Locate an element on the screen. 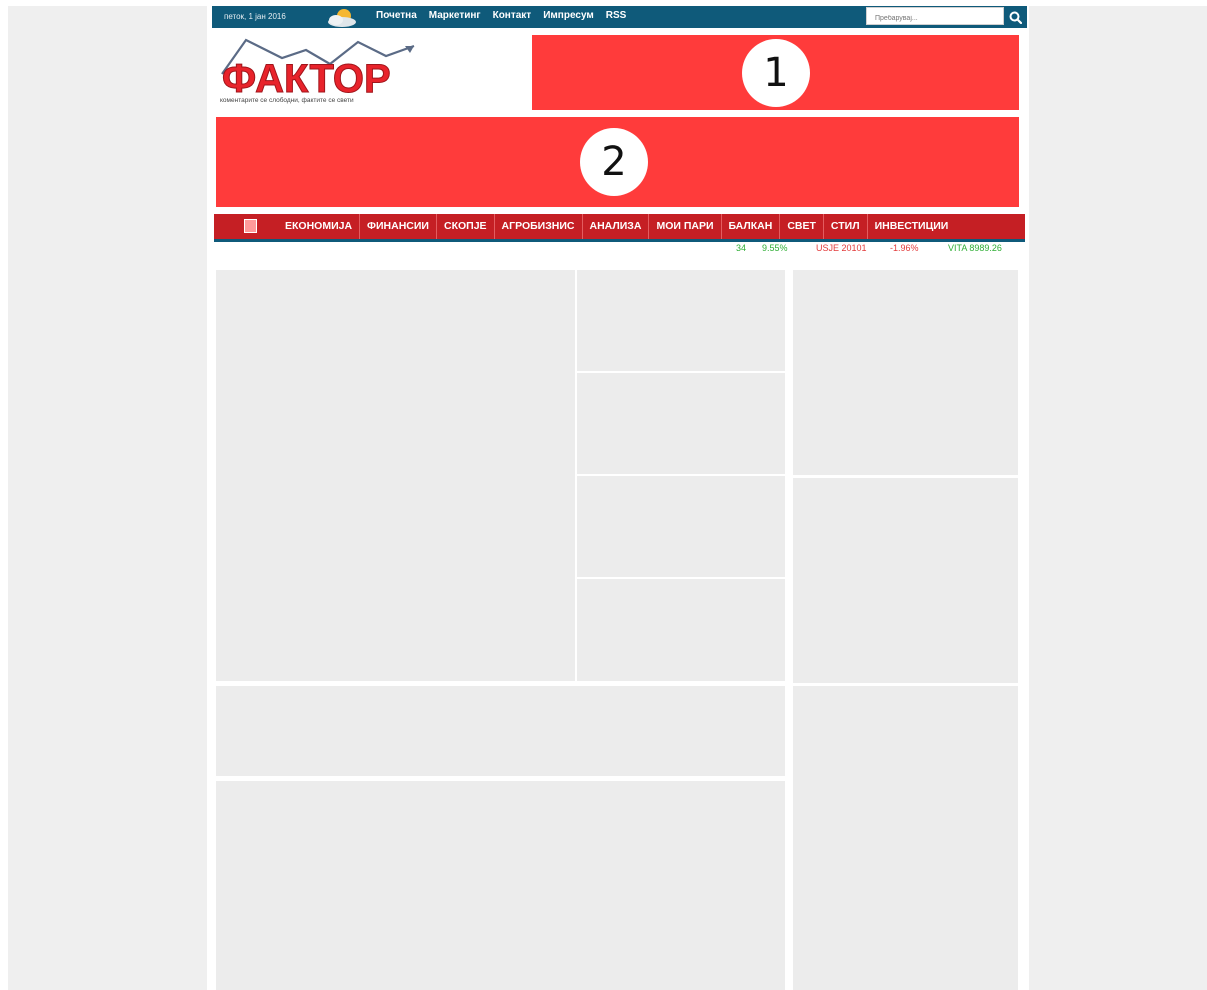 This screenshot has height=990, width=1207. ad-banner-1-number: 1 is located at coordinates (776, 73).